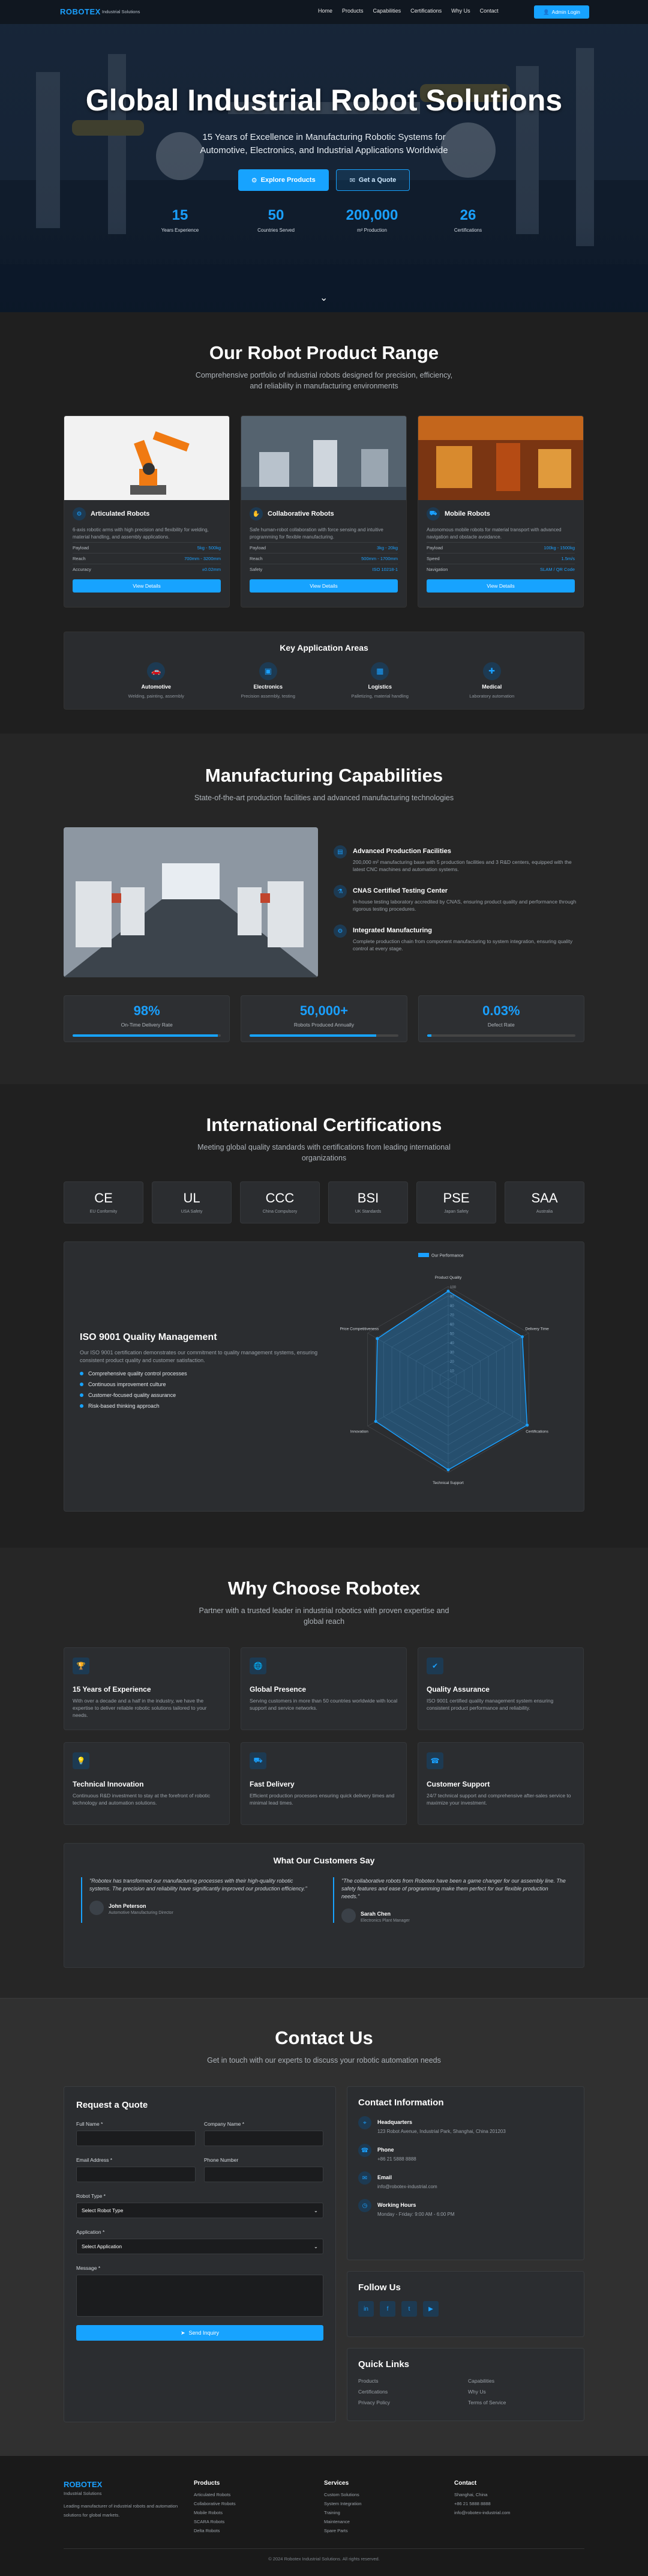 The width and height of the screenshot is (648, 2576). Describe the element at coordinates (136, 2138) in the screenshot. I see `full-name-input` at that location.